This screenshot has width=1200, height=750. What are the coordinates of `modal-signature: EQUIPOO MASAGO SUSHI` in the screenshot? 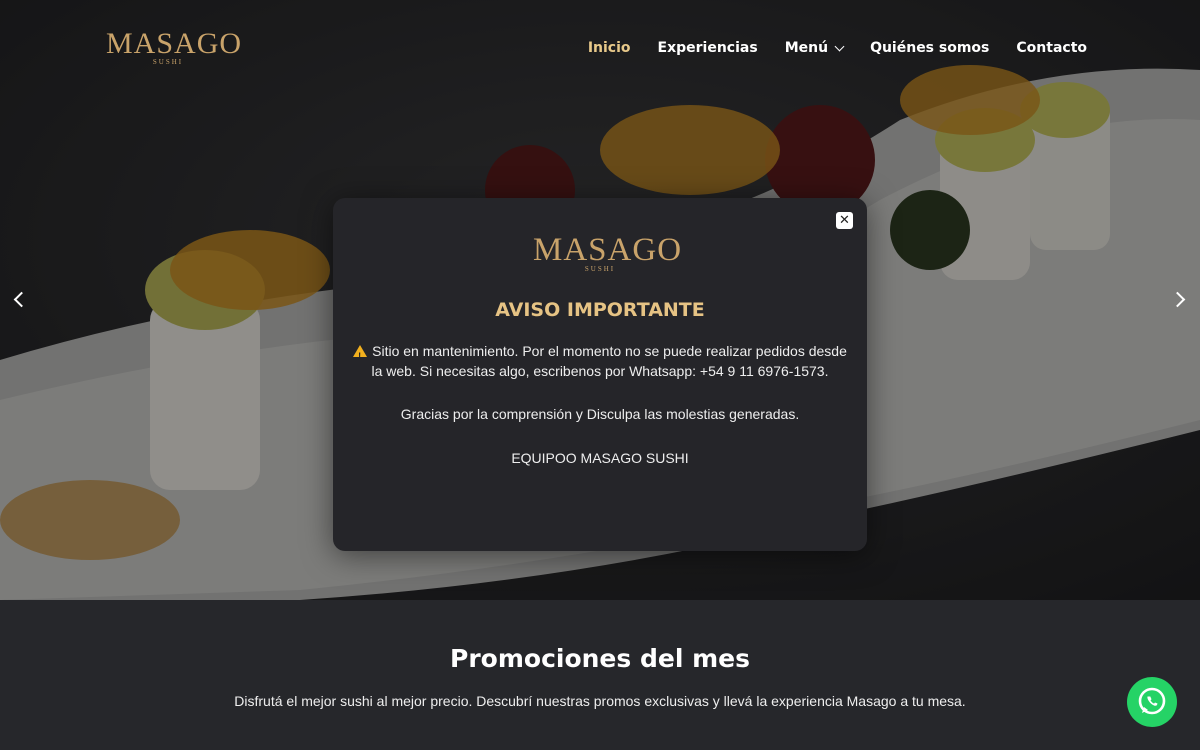 It's located at (600, 458).